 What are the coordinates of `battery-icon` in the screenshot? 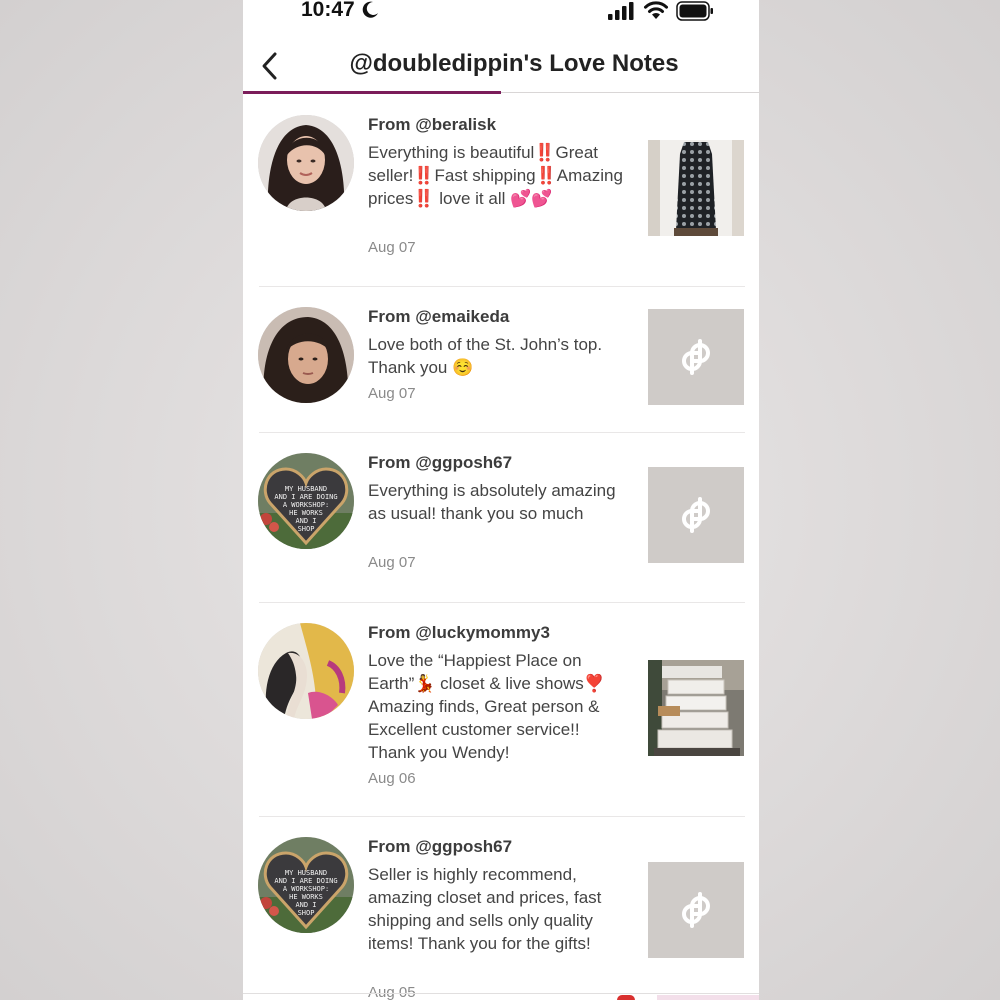 It's located at (694, 11).